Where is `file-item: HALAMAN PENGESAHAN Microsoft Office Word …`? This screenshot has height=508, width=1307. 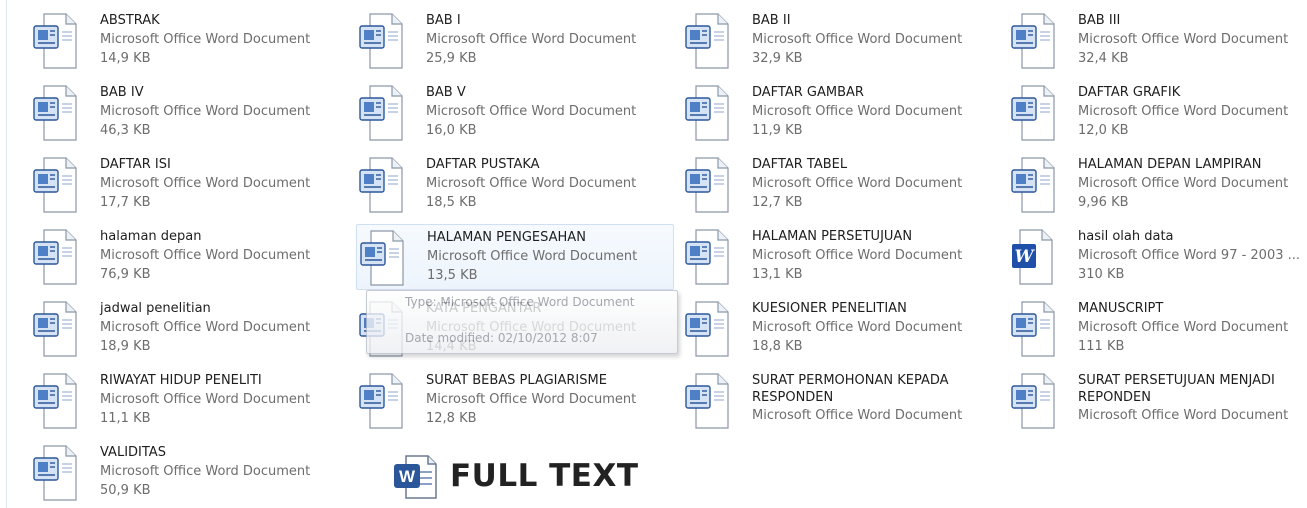 file-item: HALAMAN PENGESAHAN Microsoft Office Word … is located at coordinates (515, 257).